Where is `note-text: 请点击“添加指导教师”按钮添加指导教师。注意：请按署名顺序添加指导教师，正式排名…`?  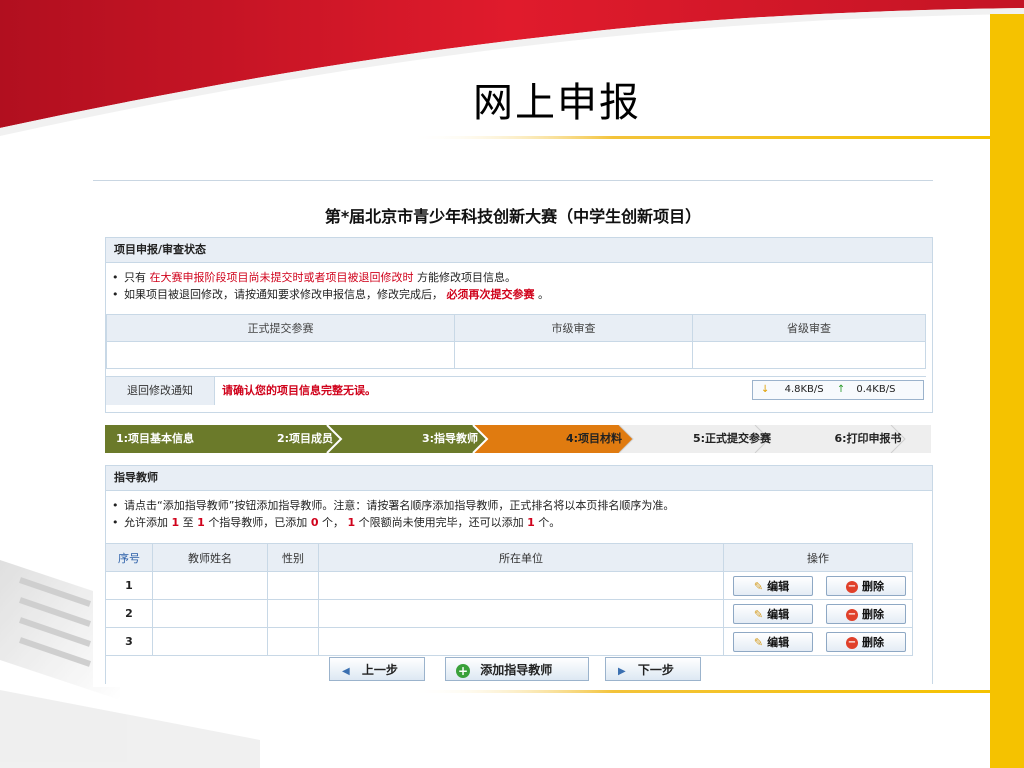 note-text: 请点击“添加指导教师”按钮添加指导教师。注意：请按署名顺序添加指导教师，正式排名… is located at coordinates (399, 505).